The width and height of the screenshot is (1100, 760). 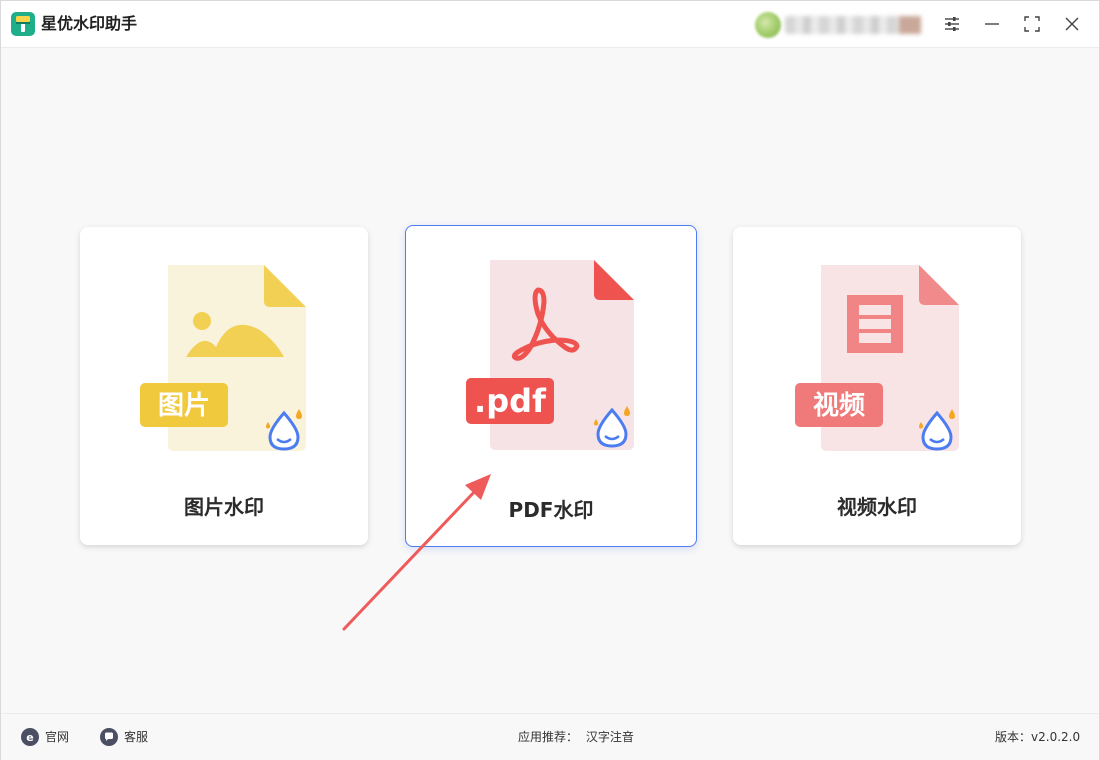 I want to click on image-watermark-card: 图片 图片水印, so click(x=224, y=386).